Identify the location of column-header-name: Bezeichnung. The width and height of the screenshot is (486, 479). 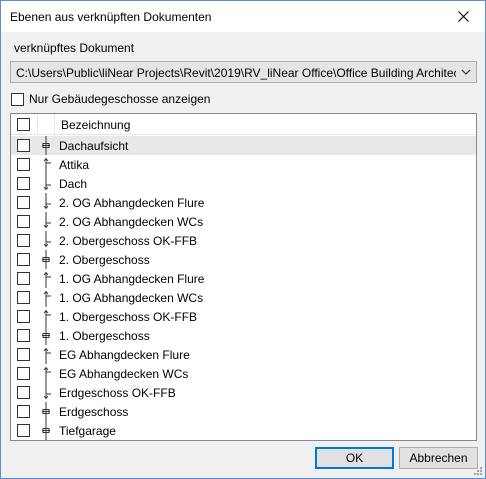
(95, 125).